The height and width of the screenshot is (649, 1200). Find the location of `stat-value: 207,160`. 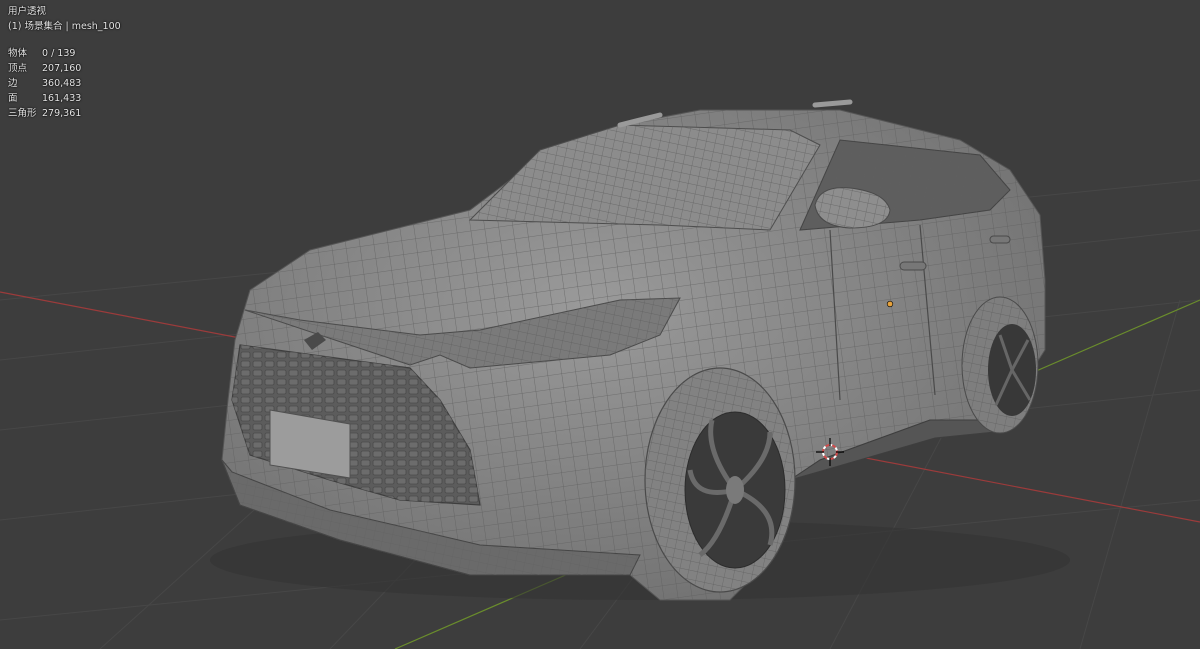

stat-value: 207,160 is located at coordinates (62, 68).